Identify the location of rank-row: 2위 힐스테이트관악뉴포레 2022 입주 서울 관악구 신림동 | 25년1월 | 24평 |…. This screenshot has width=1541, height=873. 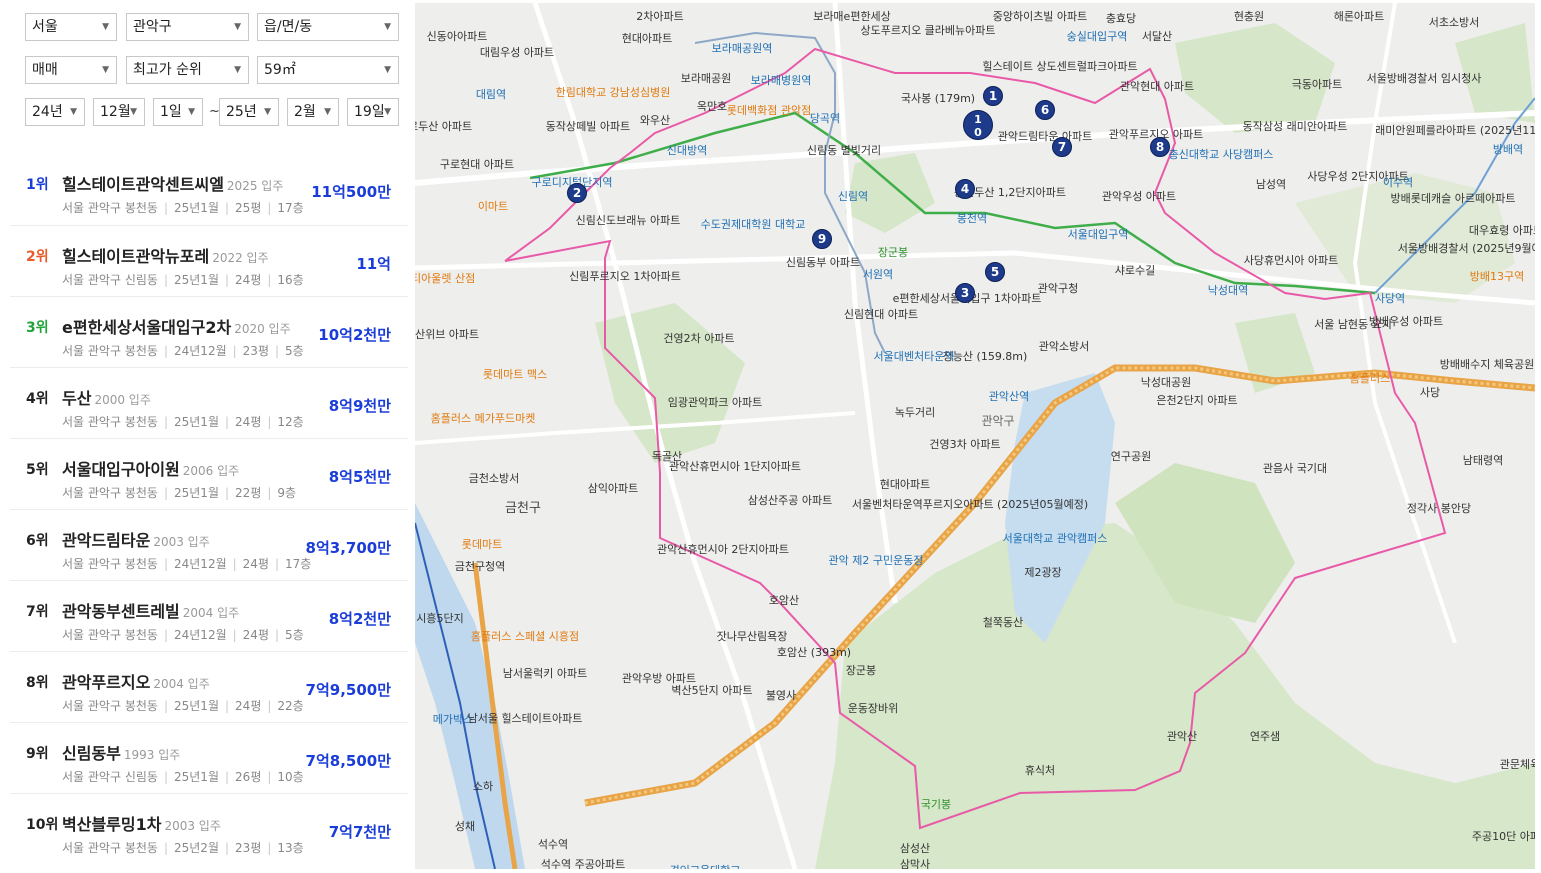
(209, 260).